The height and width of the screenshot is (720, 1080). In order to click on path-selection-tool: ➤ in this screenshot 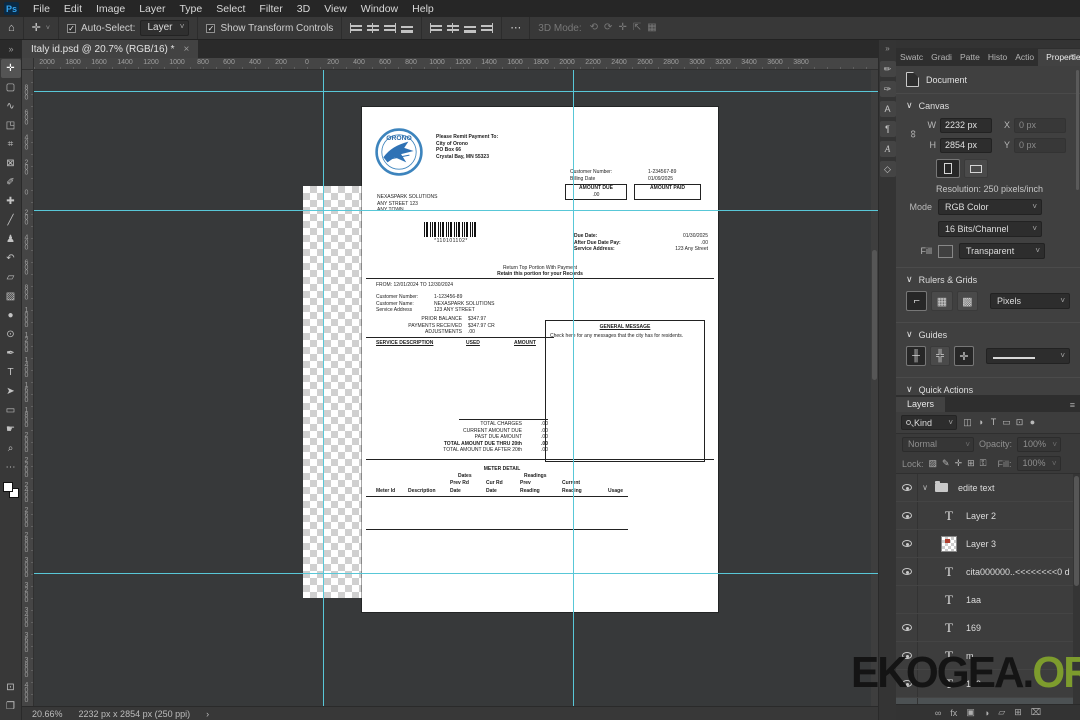, I will do `click(11, 391)`.